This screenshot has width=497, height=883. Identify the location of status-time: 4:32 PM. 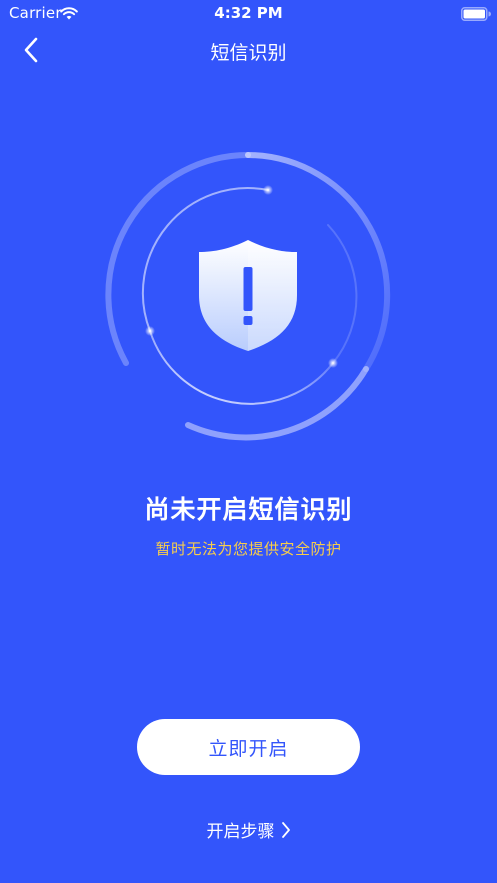
(248, 13).